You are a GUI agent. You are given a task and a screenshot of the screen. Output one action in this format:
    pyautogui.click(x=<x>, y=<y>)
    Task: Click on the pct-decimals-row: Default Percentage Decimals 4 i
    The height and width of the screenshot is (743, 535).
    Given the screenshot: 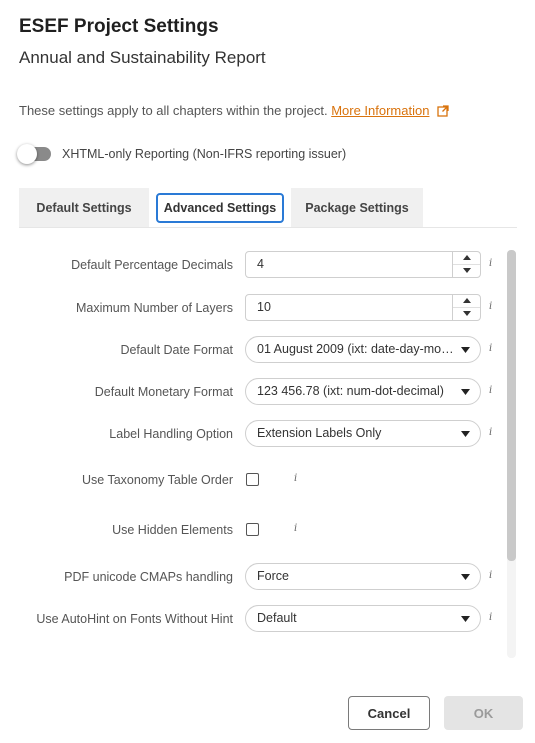 What is the action you would take?
    pyautogui.click(x=259, y=265)
    